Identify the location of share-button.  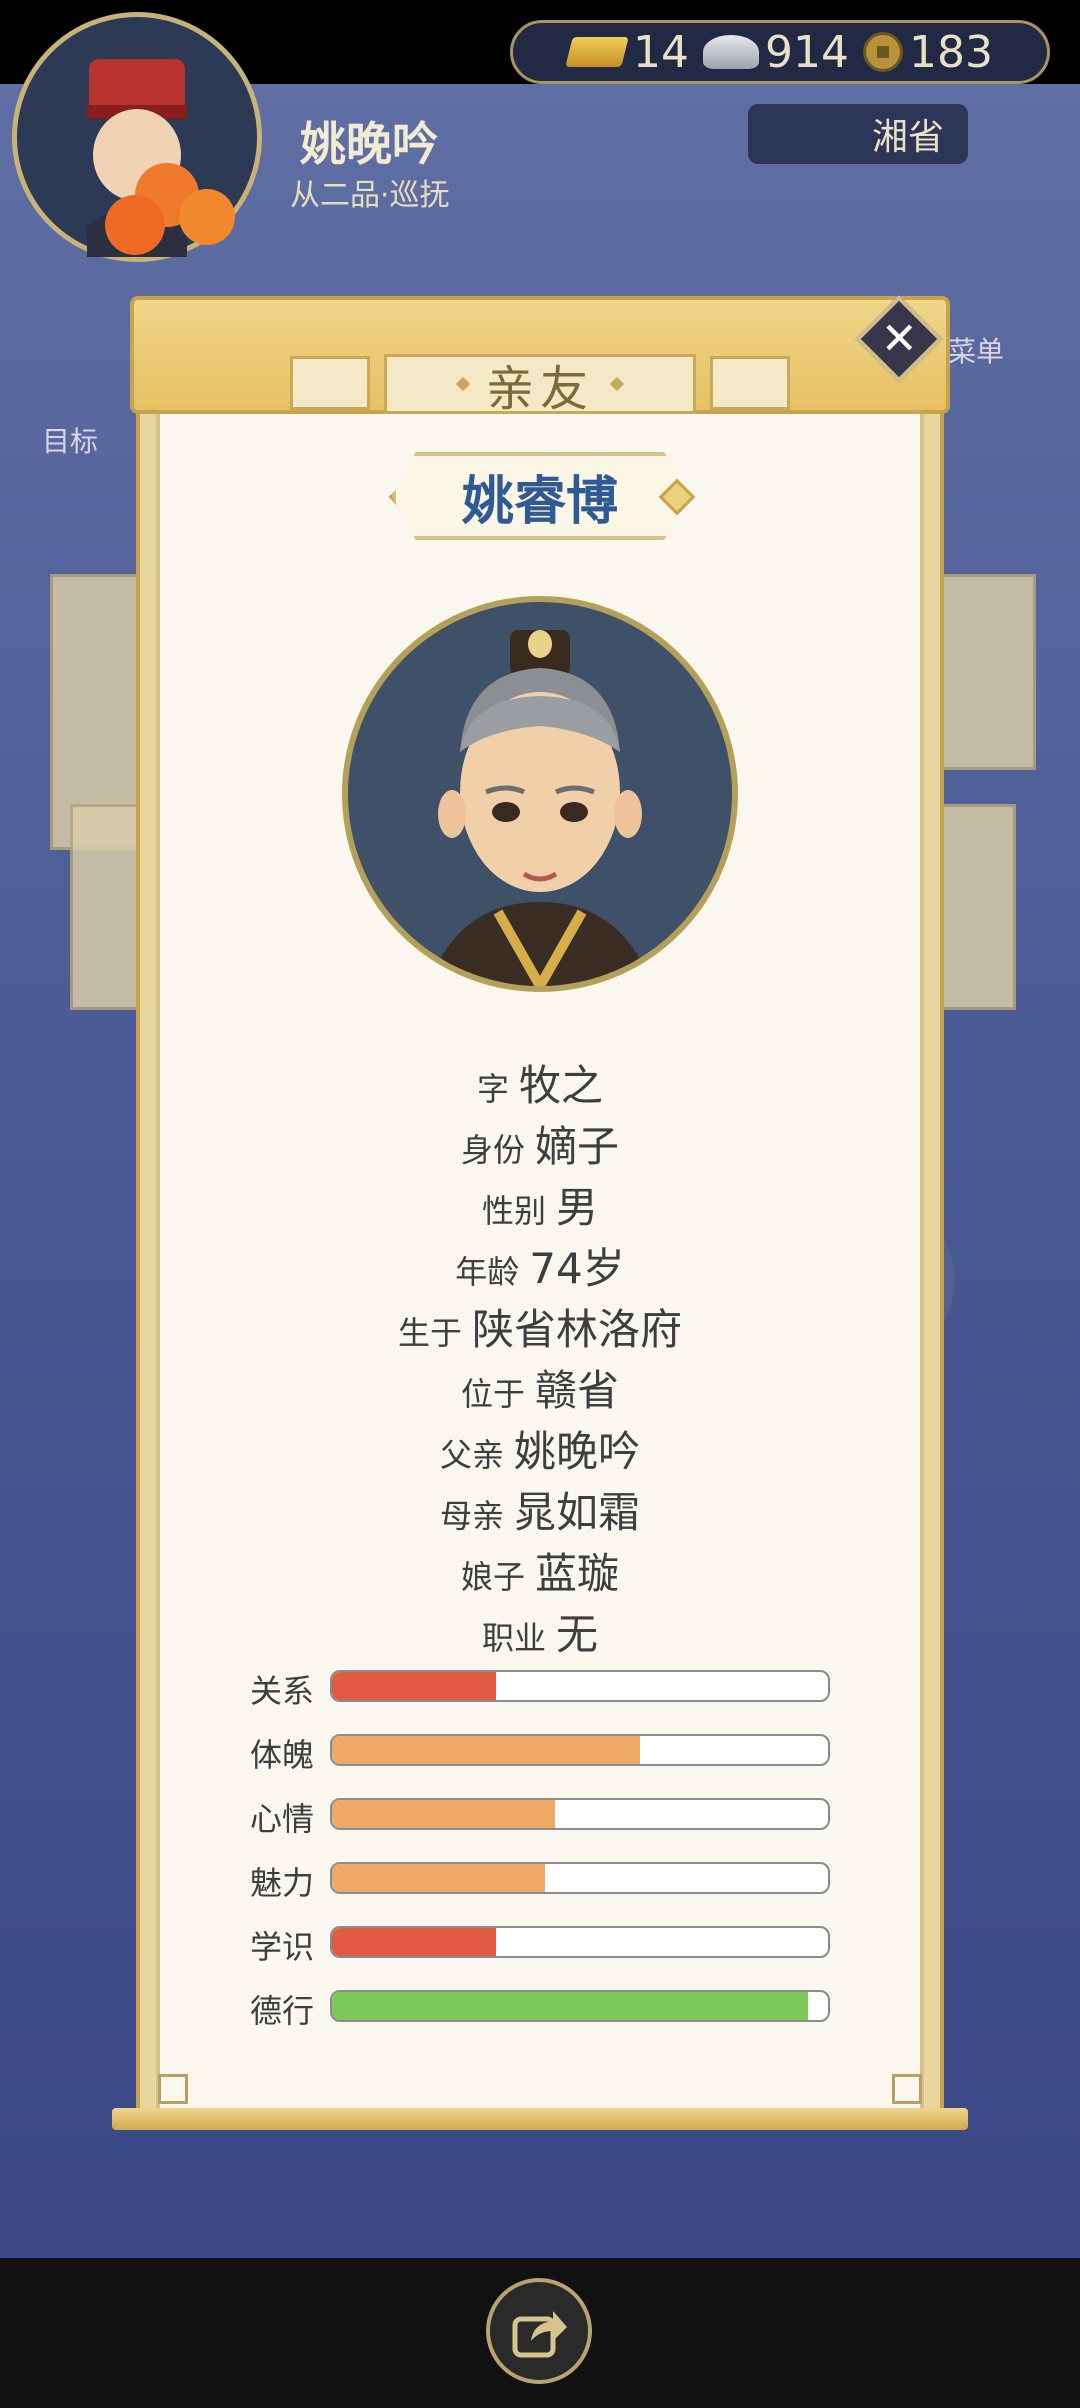
(539, 2331).